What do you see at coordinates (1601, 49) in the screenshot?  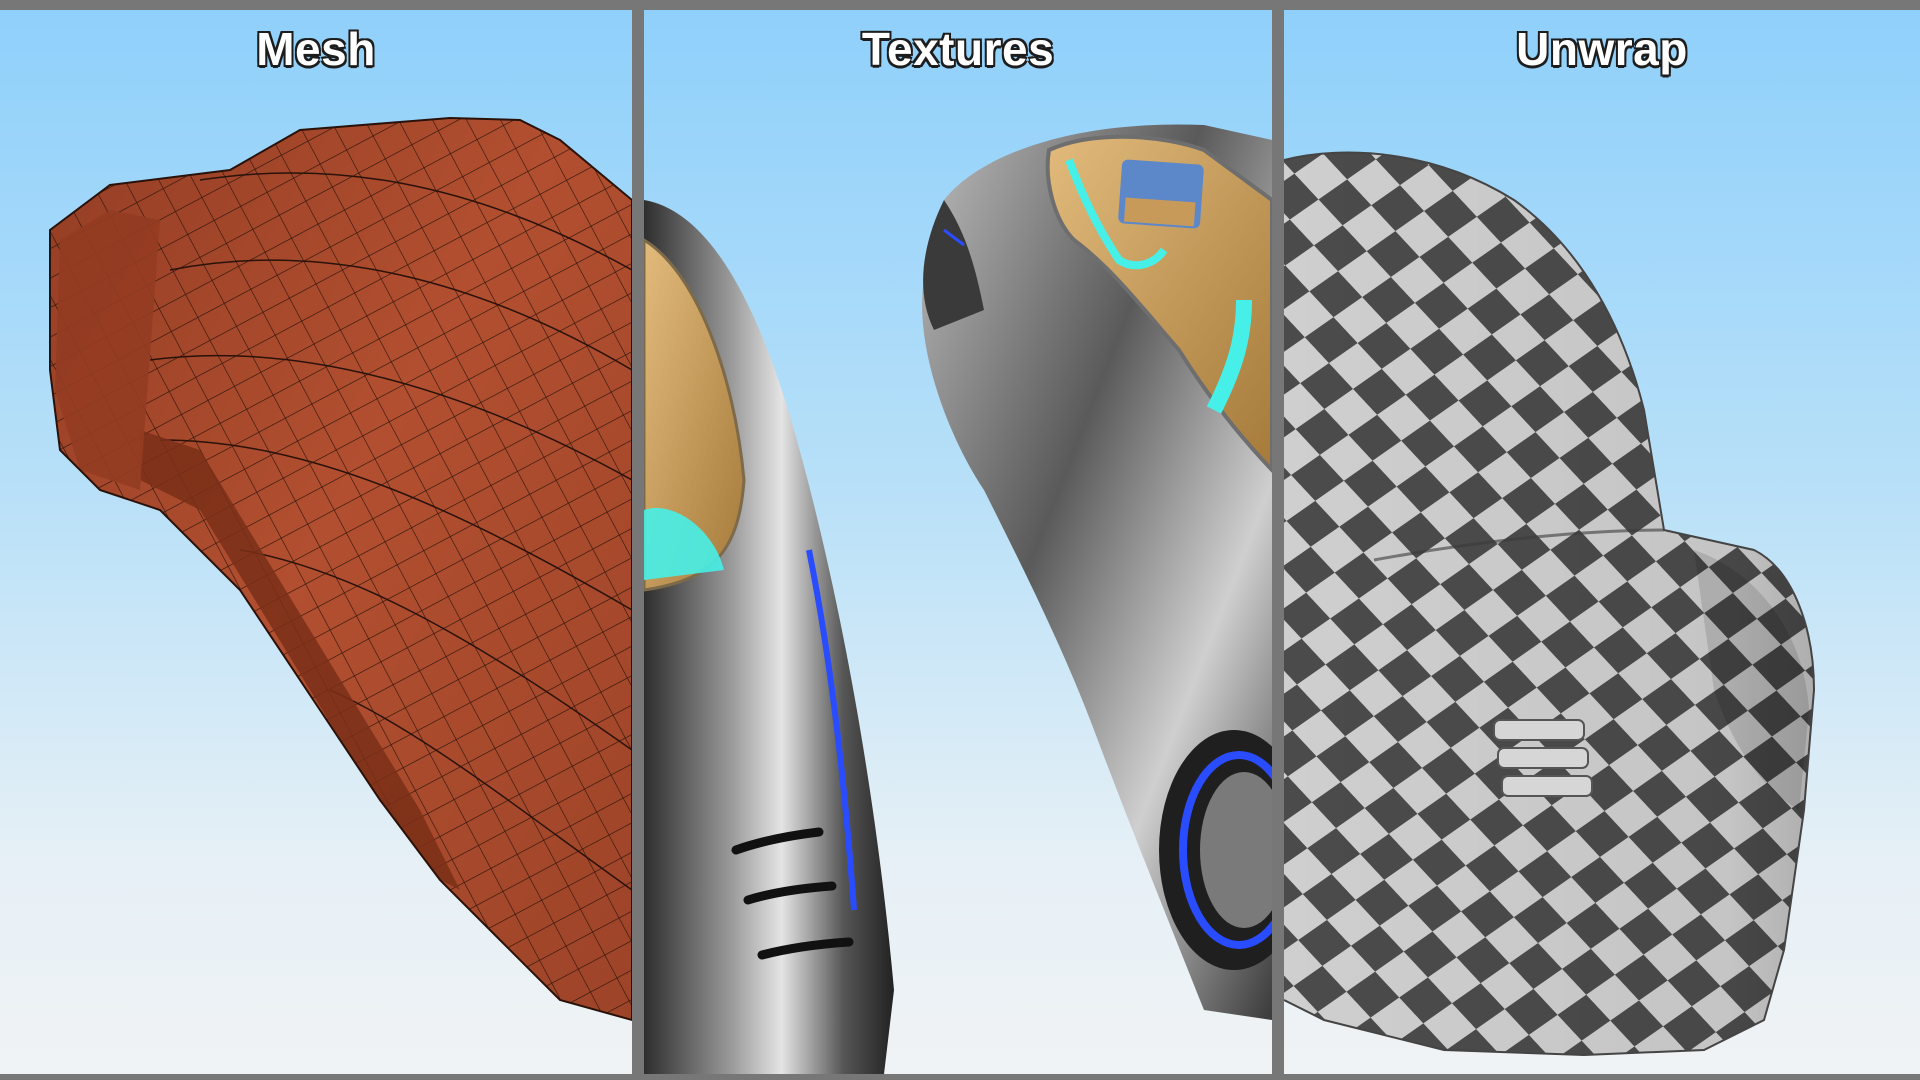 I see `panel-title-unwrap: Unwrap` at bounding box center [1601, 49].